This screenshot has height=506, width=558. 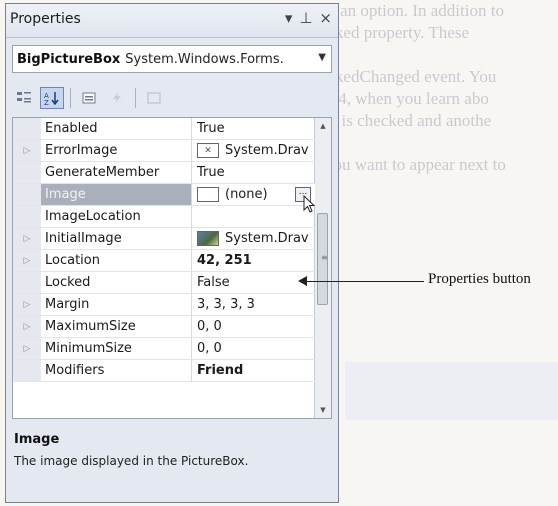 I want to click on scroll-down-icon: ▼, so click(x=323, y=410).